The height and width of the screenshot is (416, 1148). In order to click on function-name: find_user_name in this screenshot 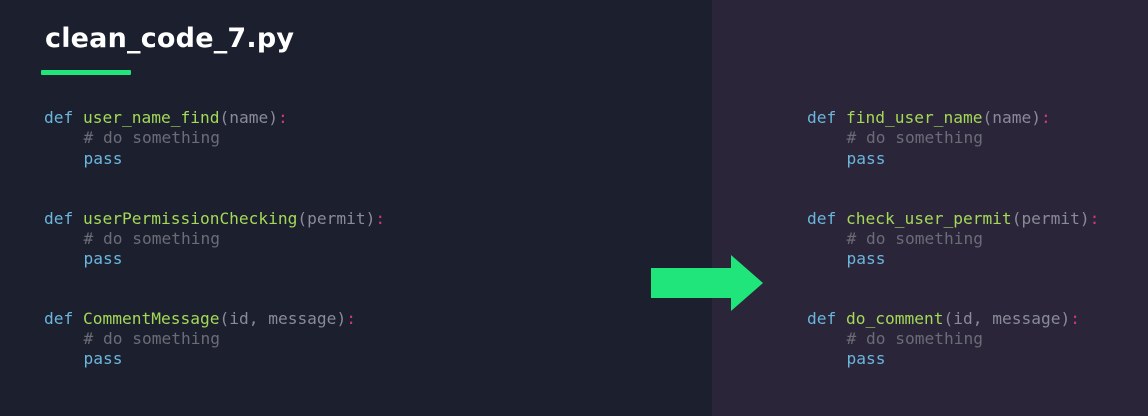, I will do `click(914, 117)`.